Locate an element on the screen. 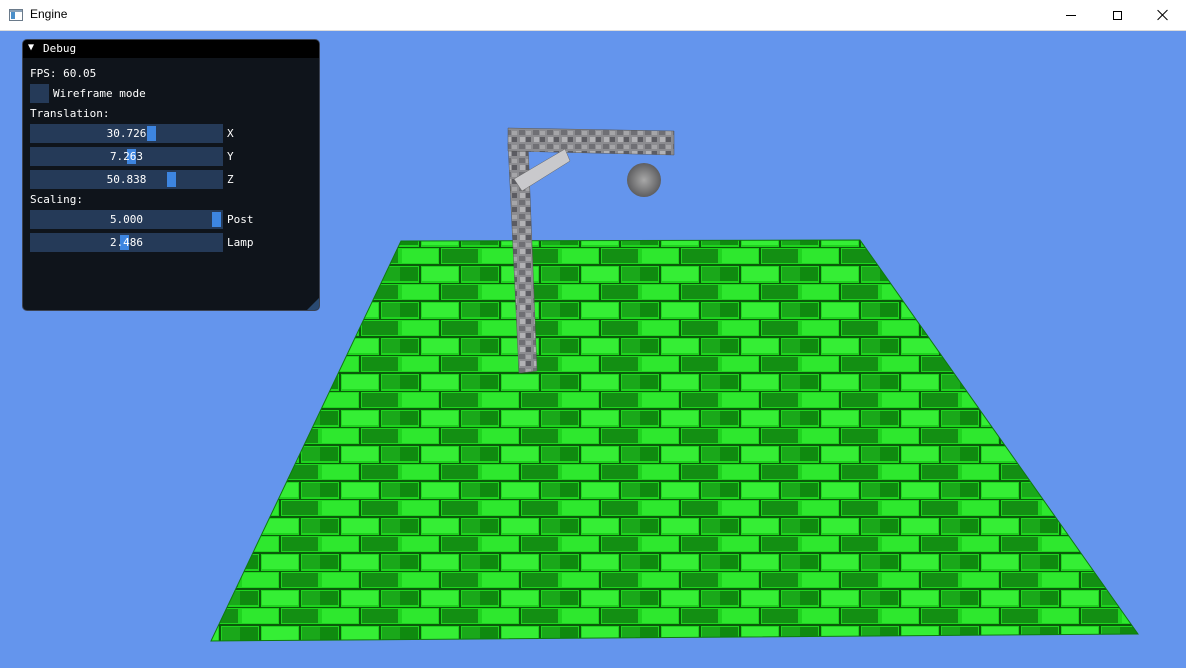 The image size is (1186, 668). close-icon is located at coordinates (1163, 15).